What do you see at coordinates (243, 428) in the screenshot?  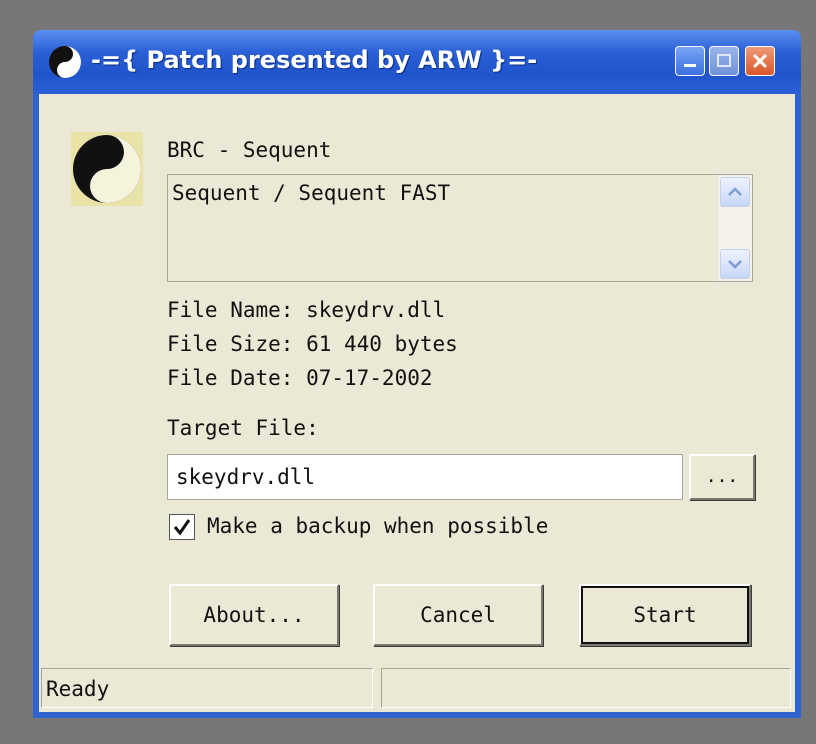 I see `target-file-label: Target File:` at bounding box center [243, 428].